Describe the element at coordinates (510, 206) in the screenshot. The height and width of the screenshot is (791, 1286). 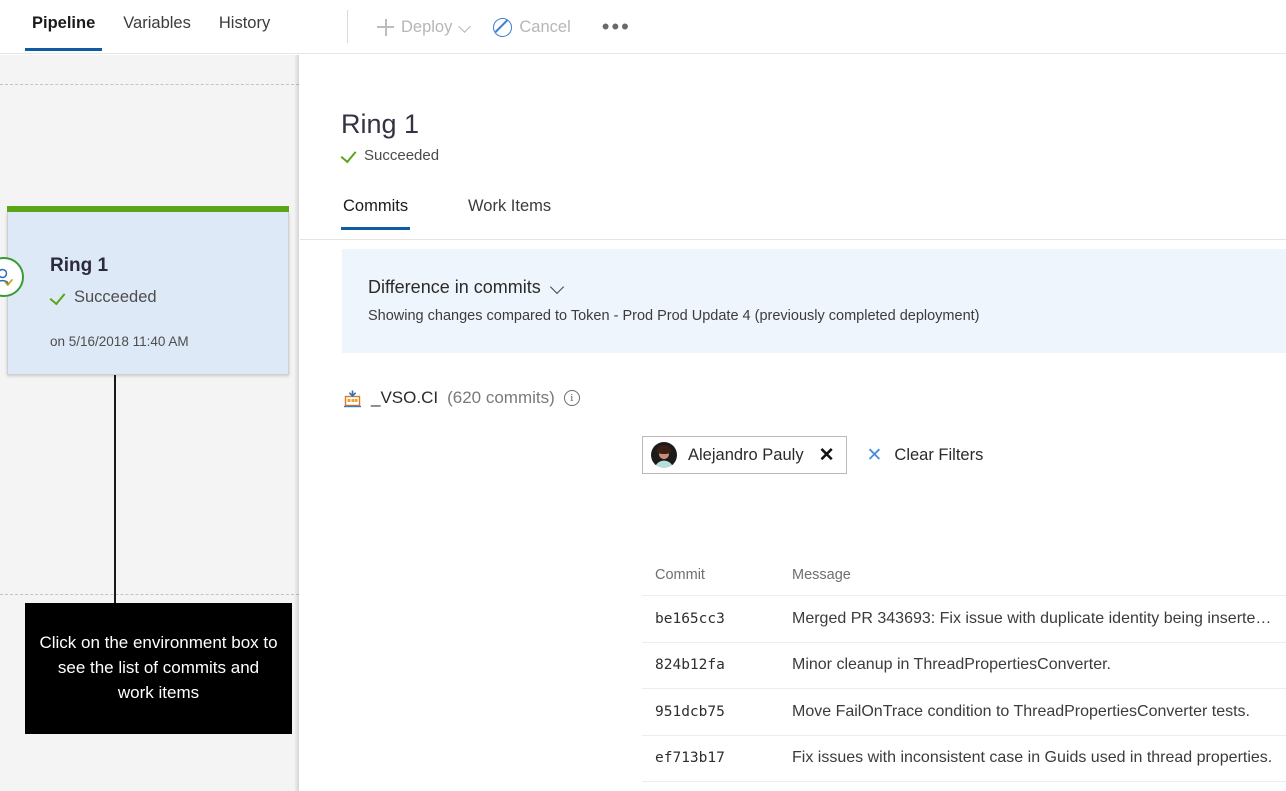
I see `tab-work-items-label: Work Items` at that location.